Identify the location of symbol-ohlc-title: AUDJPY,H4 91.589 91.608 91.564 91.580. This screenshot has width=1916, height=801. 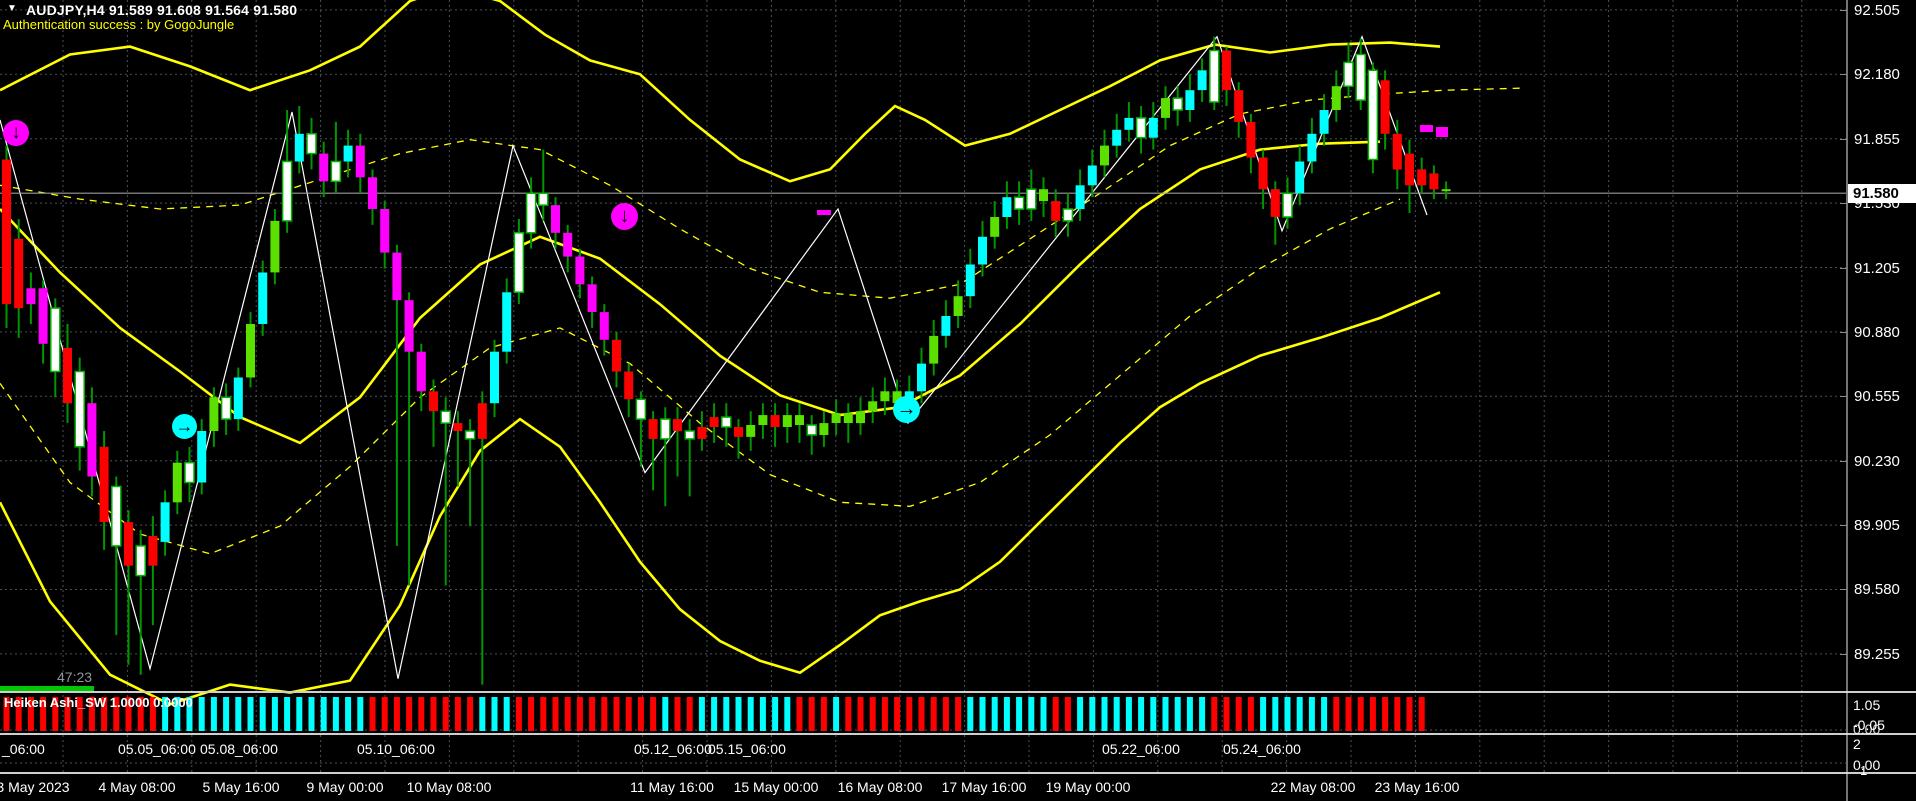
(162, 10).